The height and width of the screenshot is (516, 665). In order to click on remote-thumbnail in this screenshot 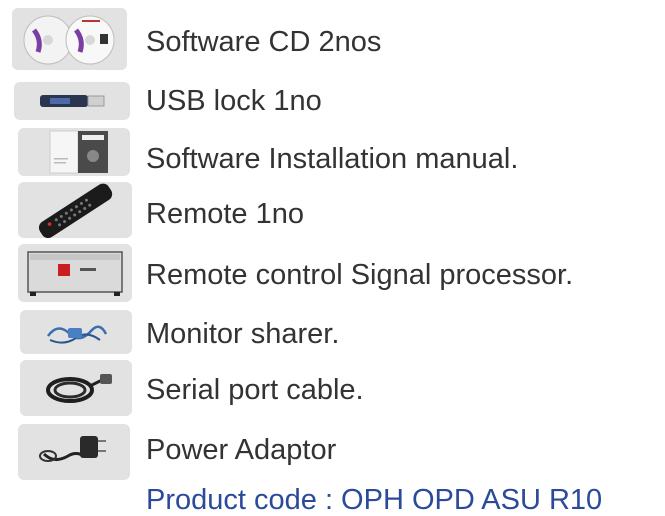, I will do `click(75, 210)`.